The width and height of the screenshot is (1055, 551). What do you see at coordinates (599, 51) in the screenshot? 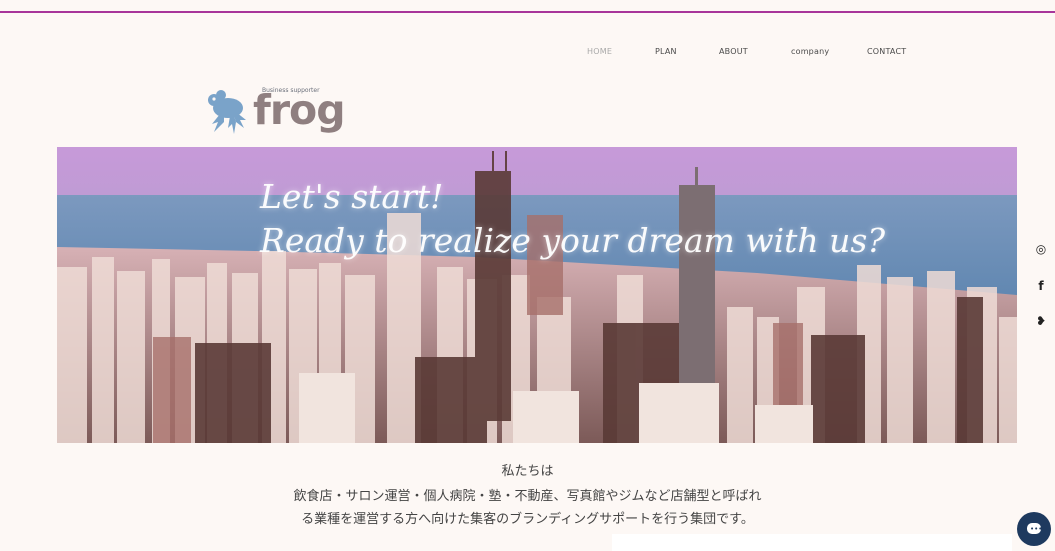
I see `nav-home: HOME` at bounding box center [599, 51].